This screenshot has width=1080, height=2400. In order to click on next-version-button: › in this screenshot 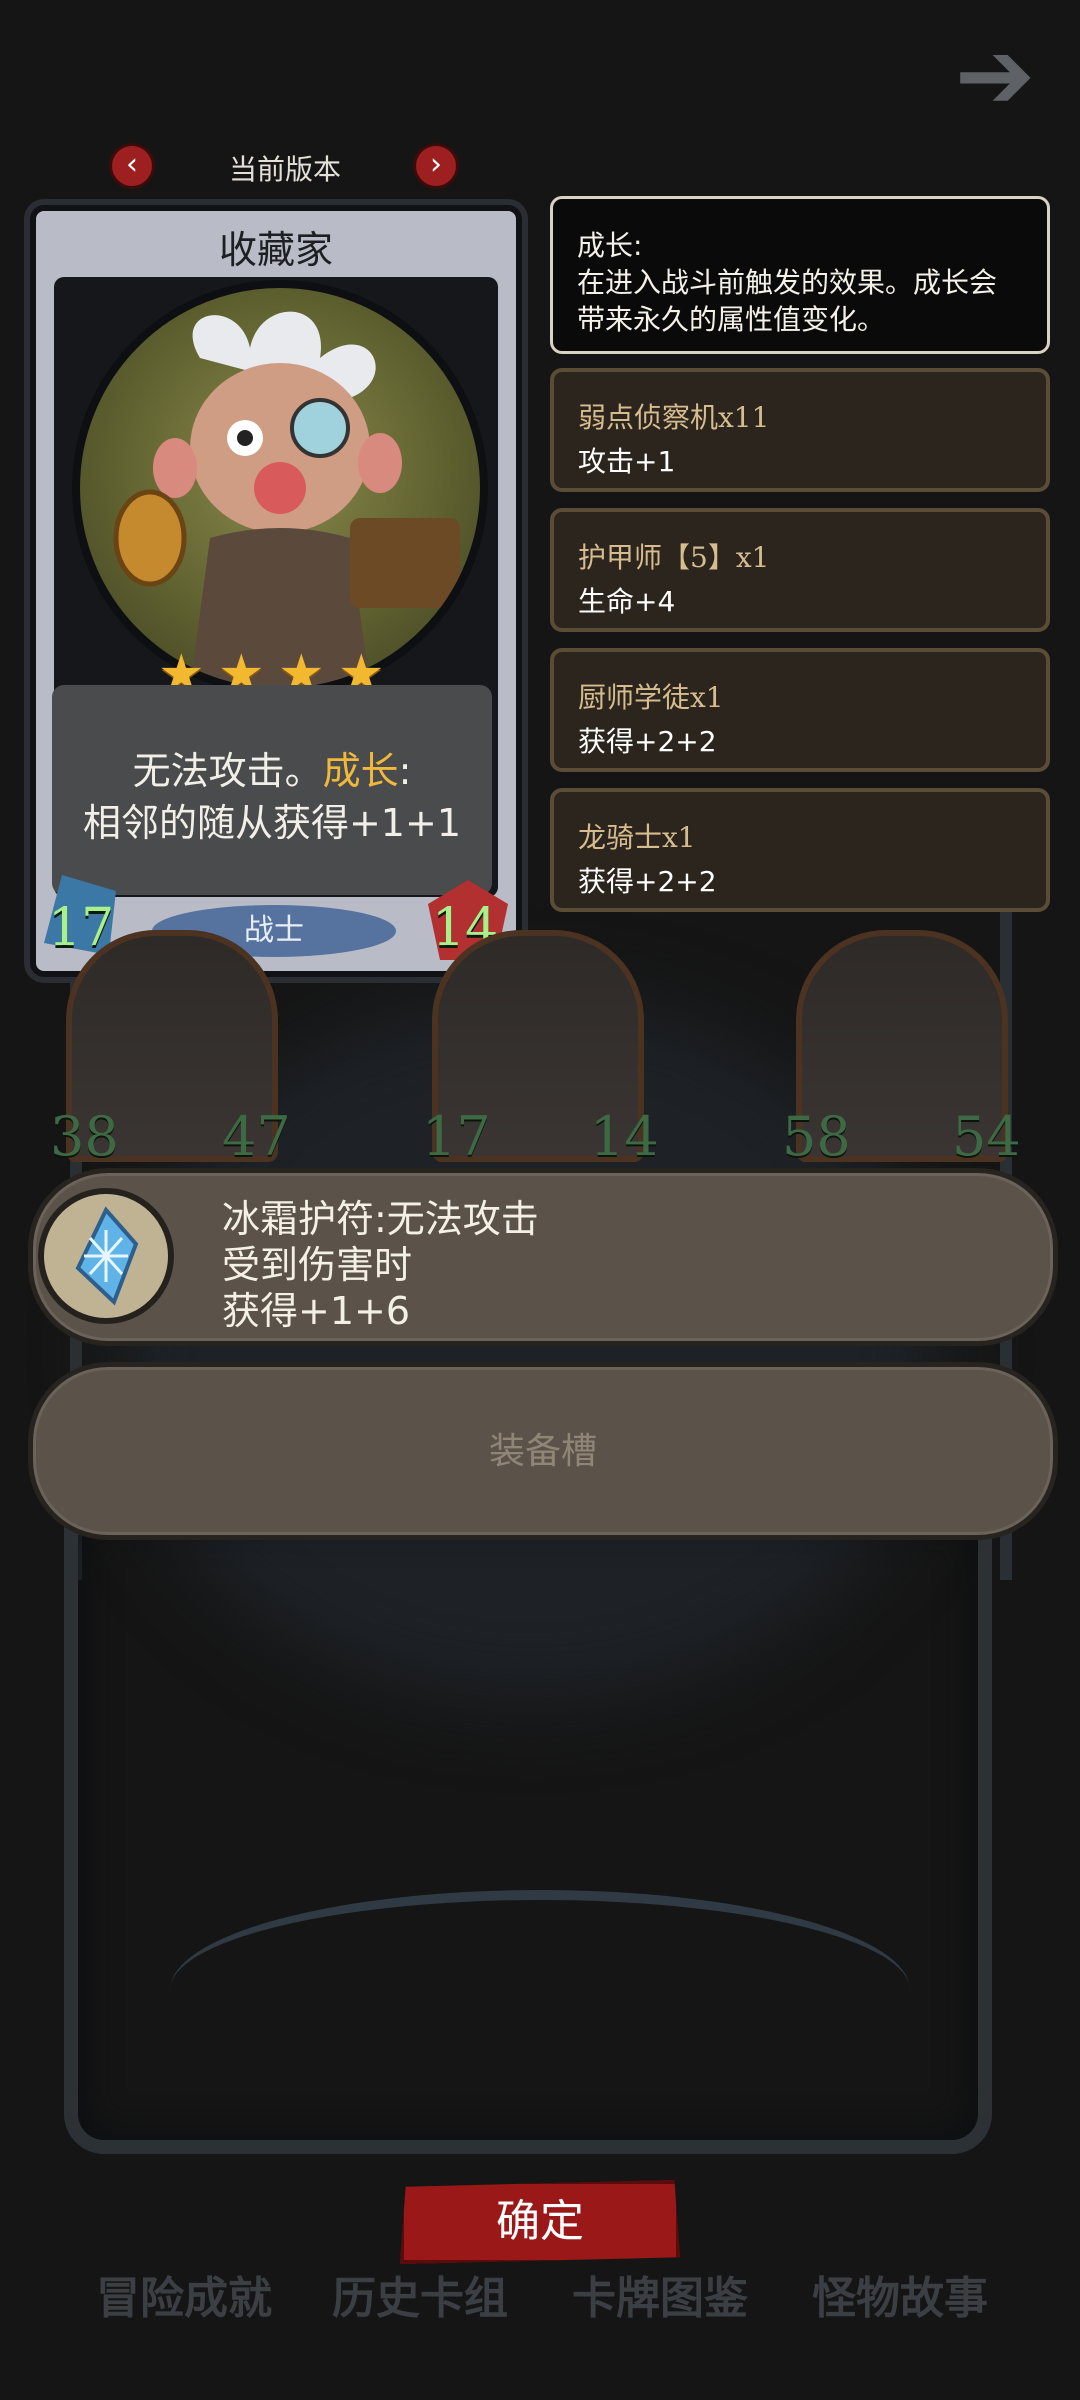, I will do `click(436, 166)`.